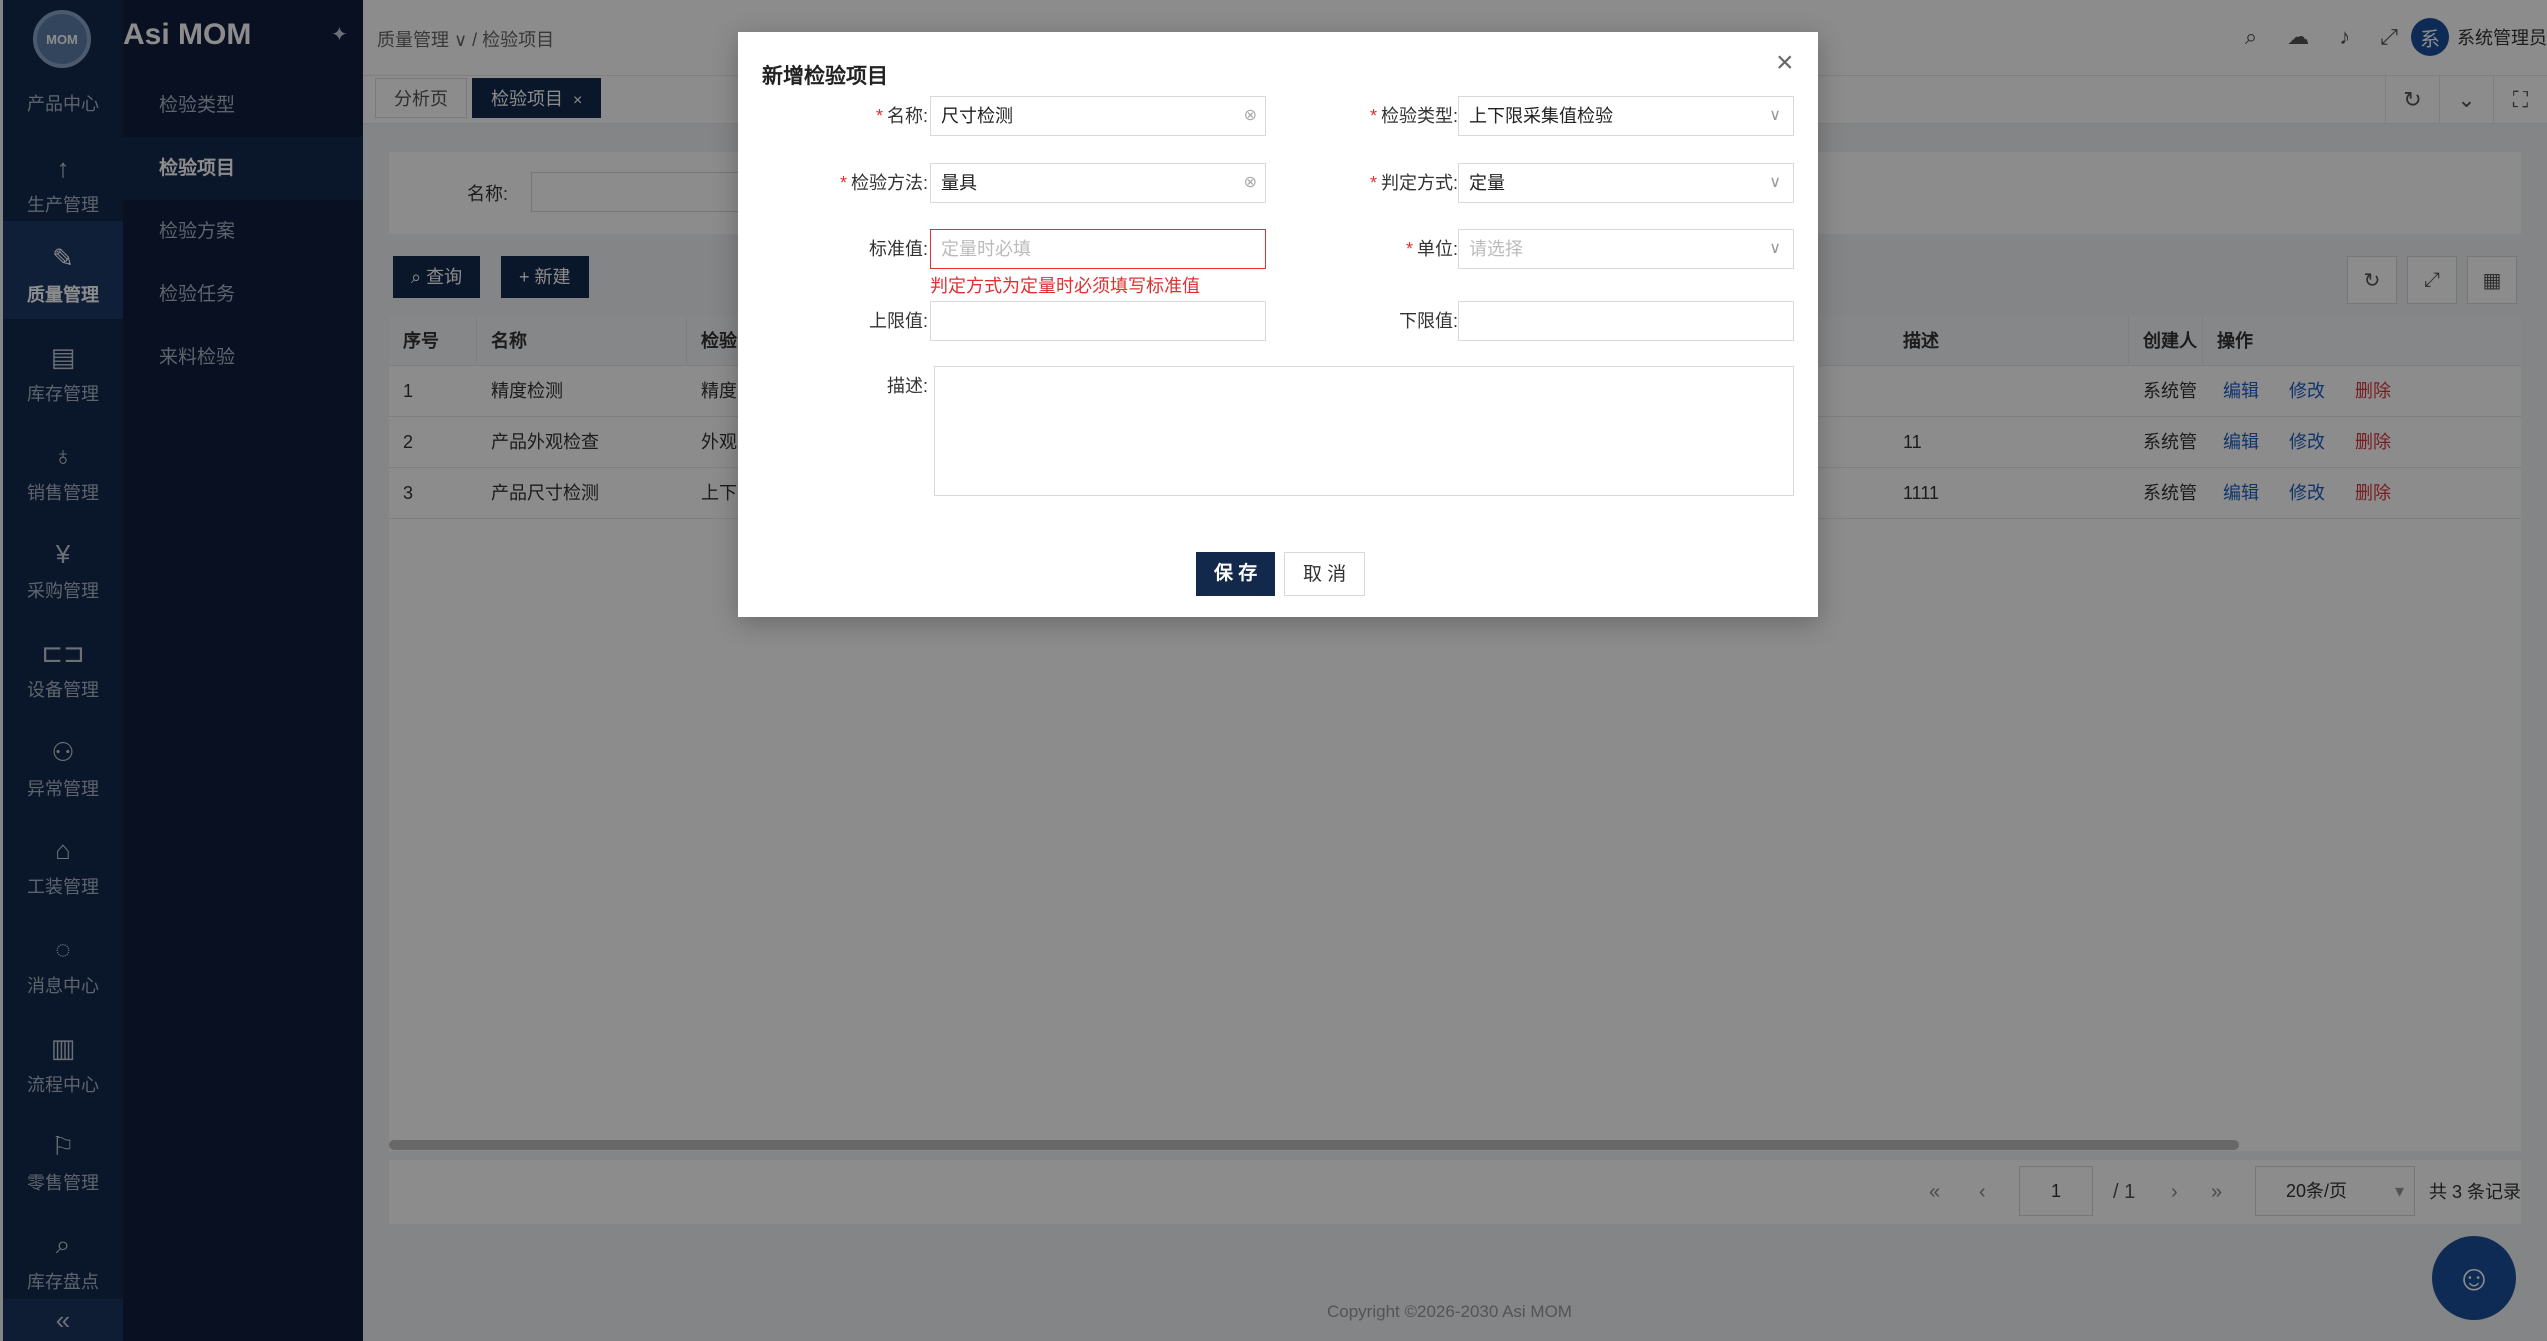 The height and width of the screenshot is (1341, 2547). What do you see at coordinates (1413, 183) in the screenshot?
I see `judge-field-label: * 判定方式:` at bounding box center [1413, 183].